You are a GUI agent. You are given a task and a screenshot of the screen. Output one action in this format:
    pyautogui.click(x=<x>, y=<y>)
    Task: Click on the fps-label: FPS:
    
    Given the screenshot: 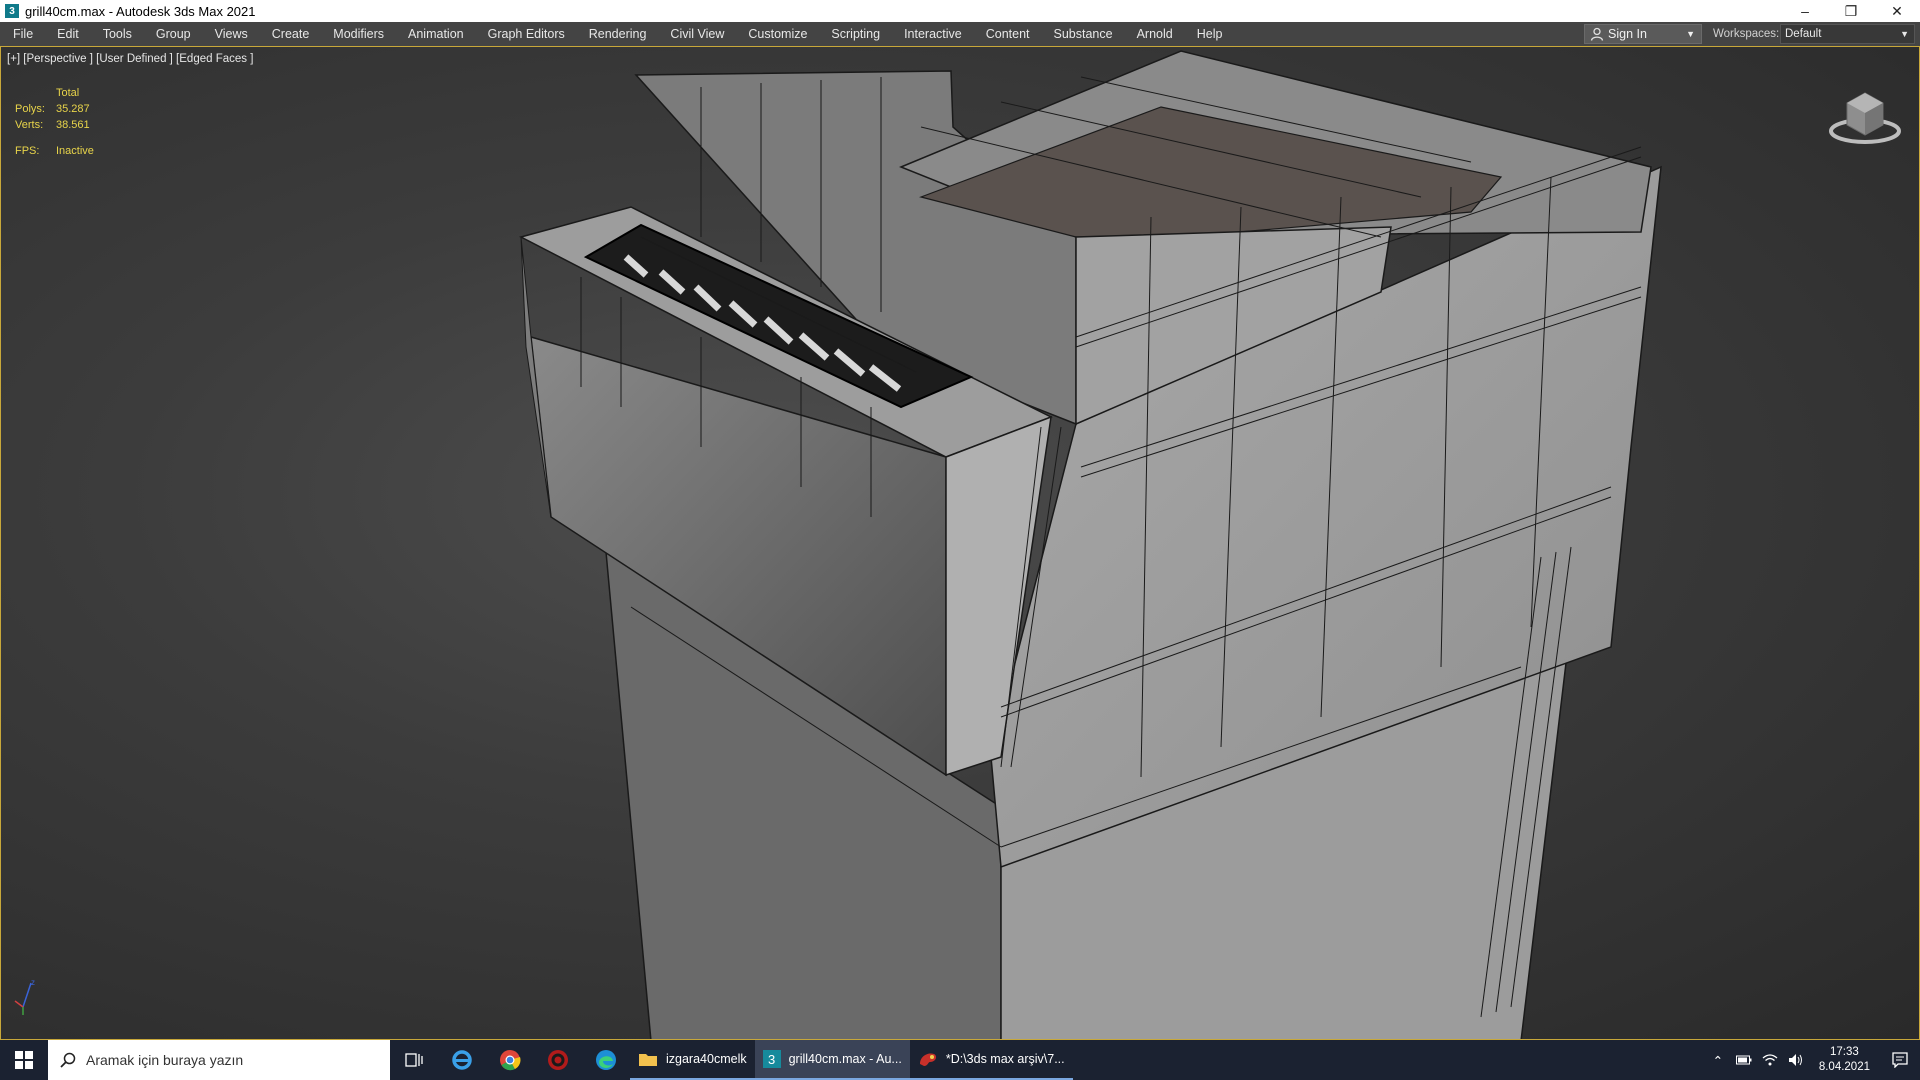 What is the action you would take?
    pyautogui.click(x=27, y=151)
    